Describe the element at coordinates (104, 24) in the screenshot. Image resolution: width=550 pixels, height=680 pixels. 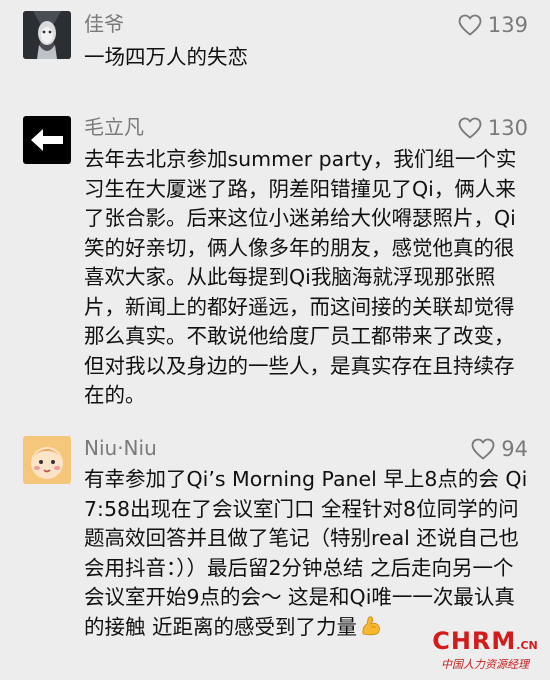
I see `comment-author: 佳爷` at that location.